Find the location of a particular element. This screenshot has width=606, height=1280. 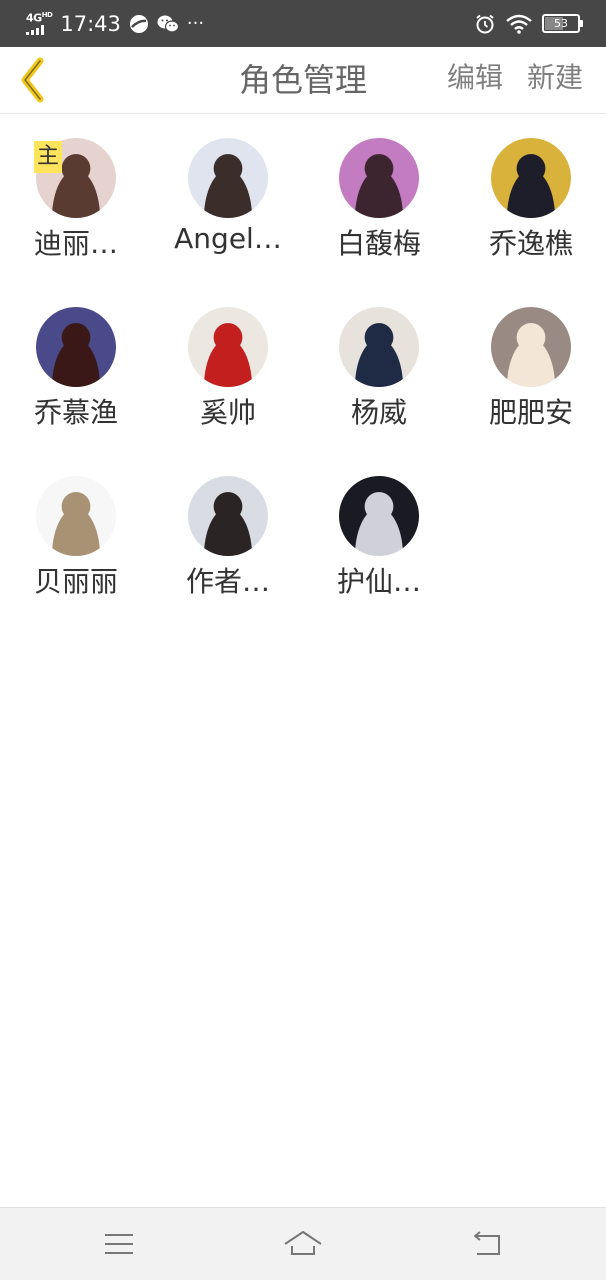

role-card: 白馥梅 is located at coordinates (379, 199).